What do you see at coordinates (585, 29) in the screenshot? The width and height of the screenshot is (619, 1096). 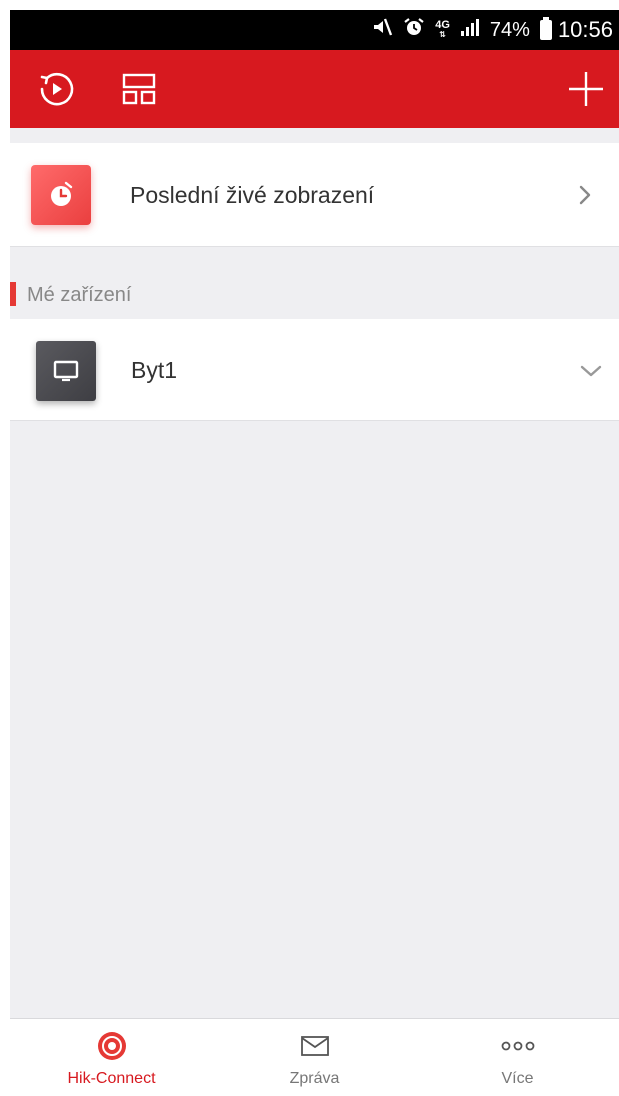 I see `clock: 10:56` at bounding box center [585, 29].